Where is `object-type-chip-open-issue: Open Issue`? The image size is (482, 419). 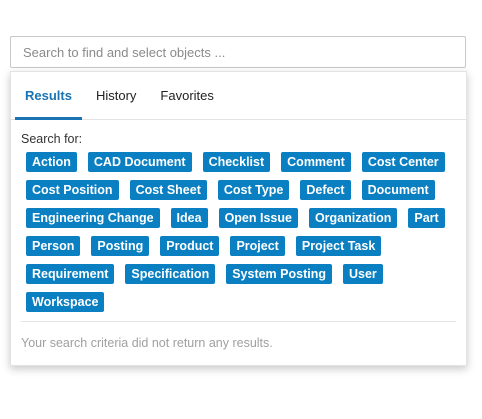
object-type-chip-open-issue: Open Issue is located at coordinates (258, 218).